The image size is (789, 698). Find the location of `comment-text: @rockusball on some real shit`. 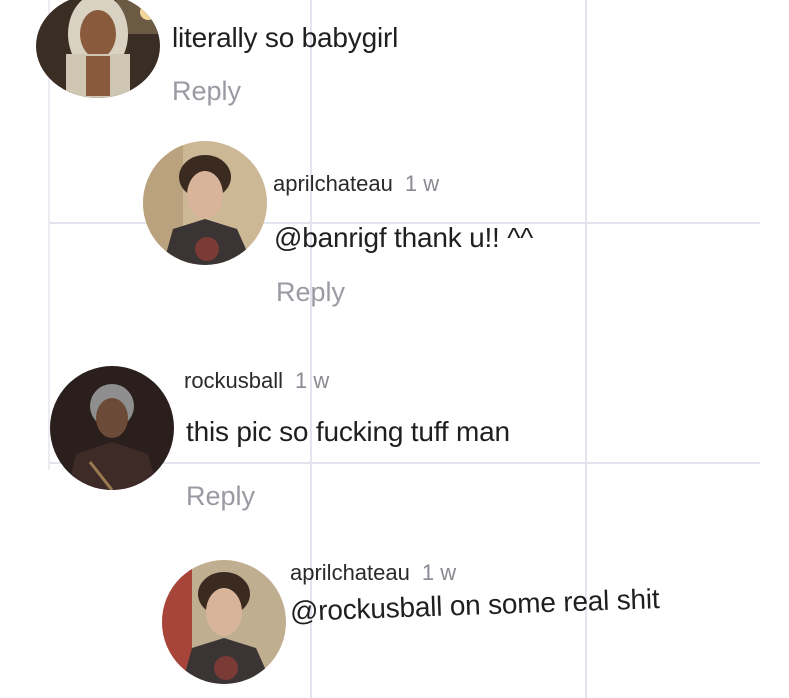

comment-text: @rockusball on some real shit is located at coordinates (474, 605).